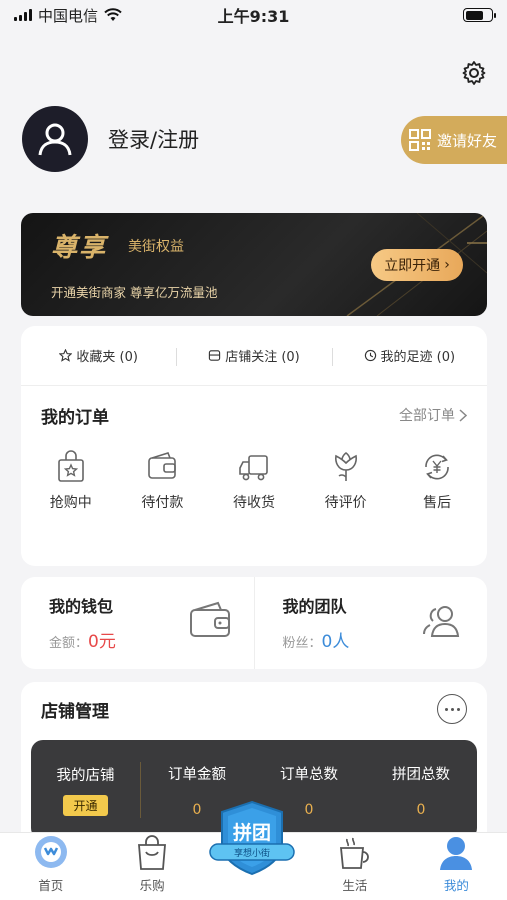  What do you see at coordinates (107, 357) in the screenshot?
I see `quick-link-label: 收藏夹 (0)` at bounding box center [107, 357].